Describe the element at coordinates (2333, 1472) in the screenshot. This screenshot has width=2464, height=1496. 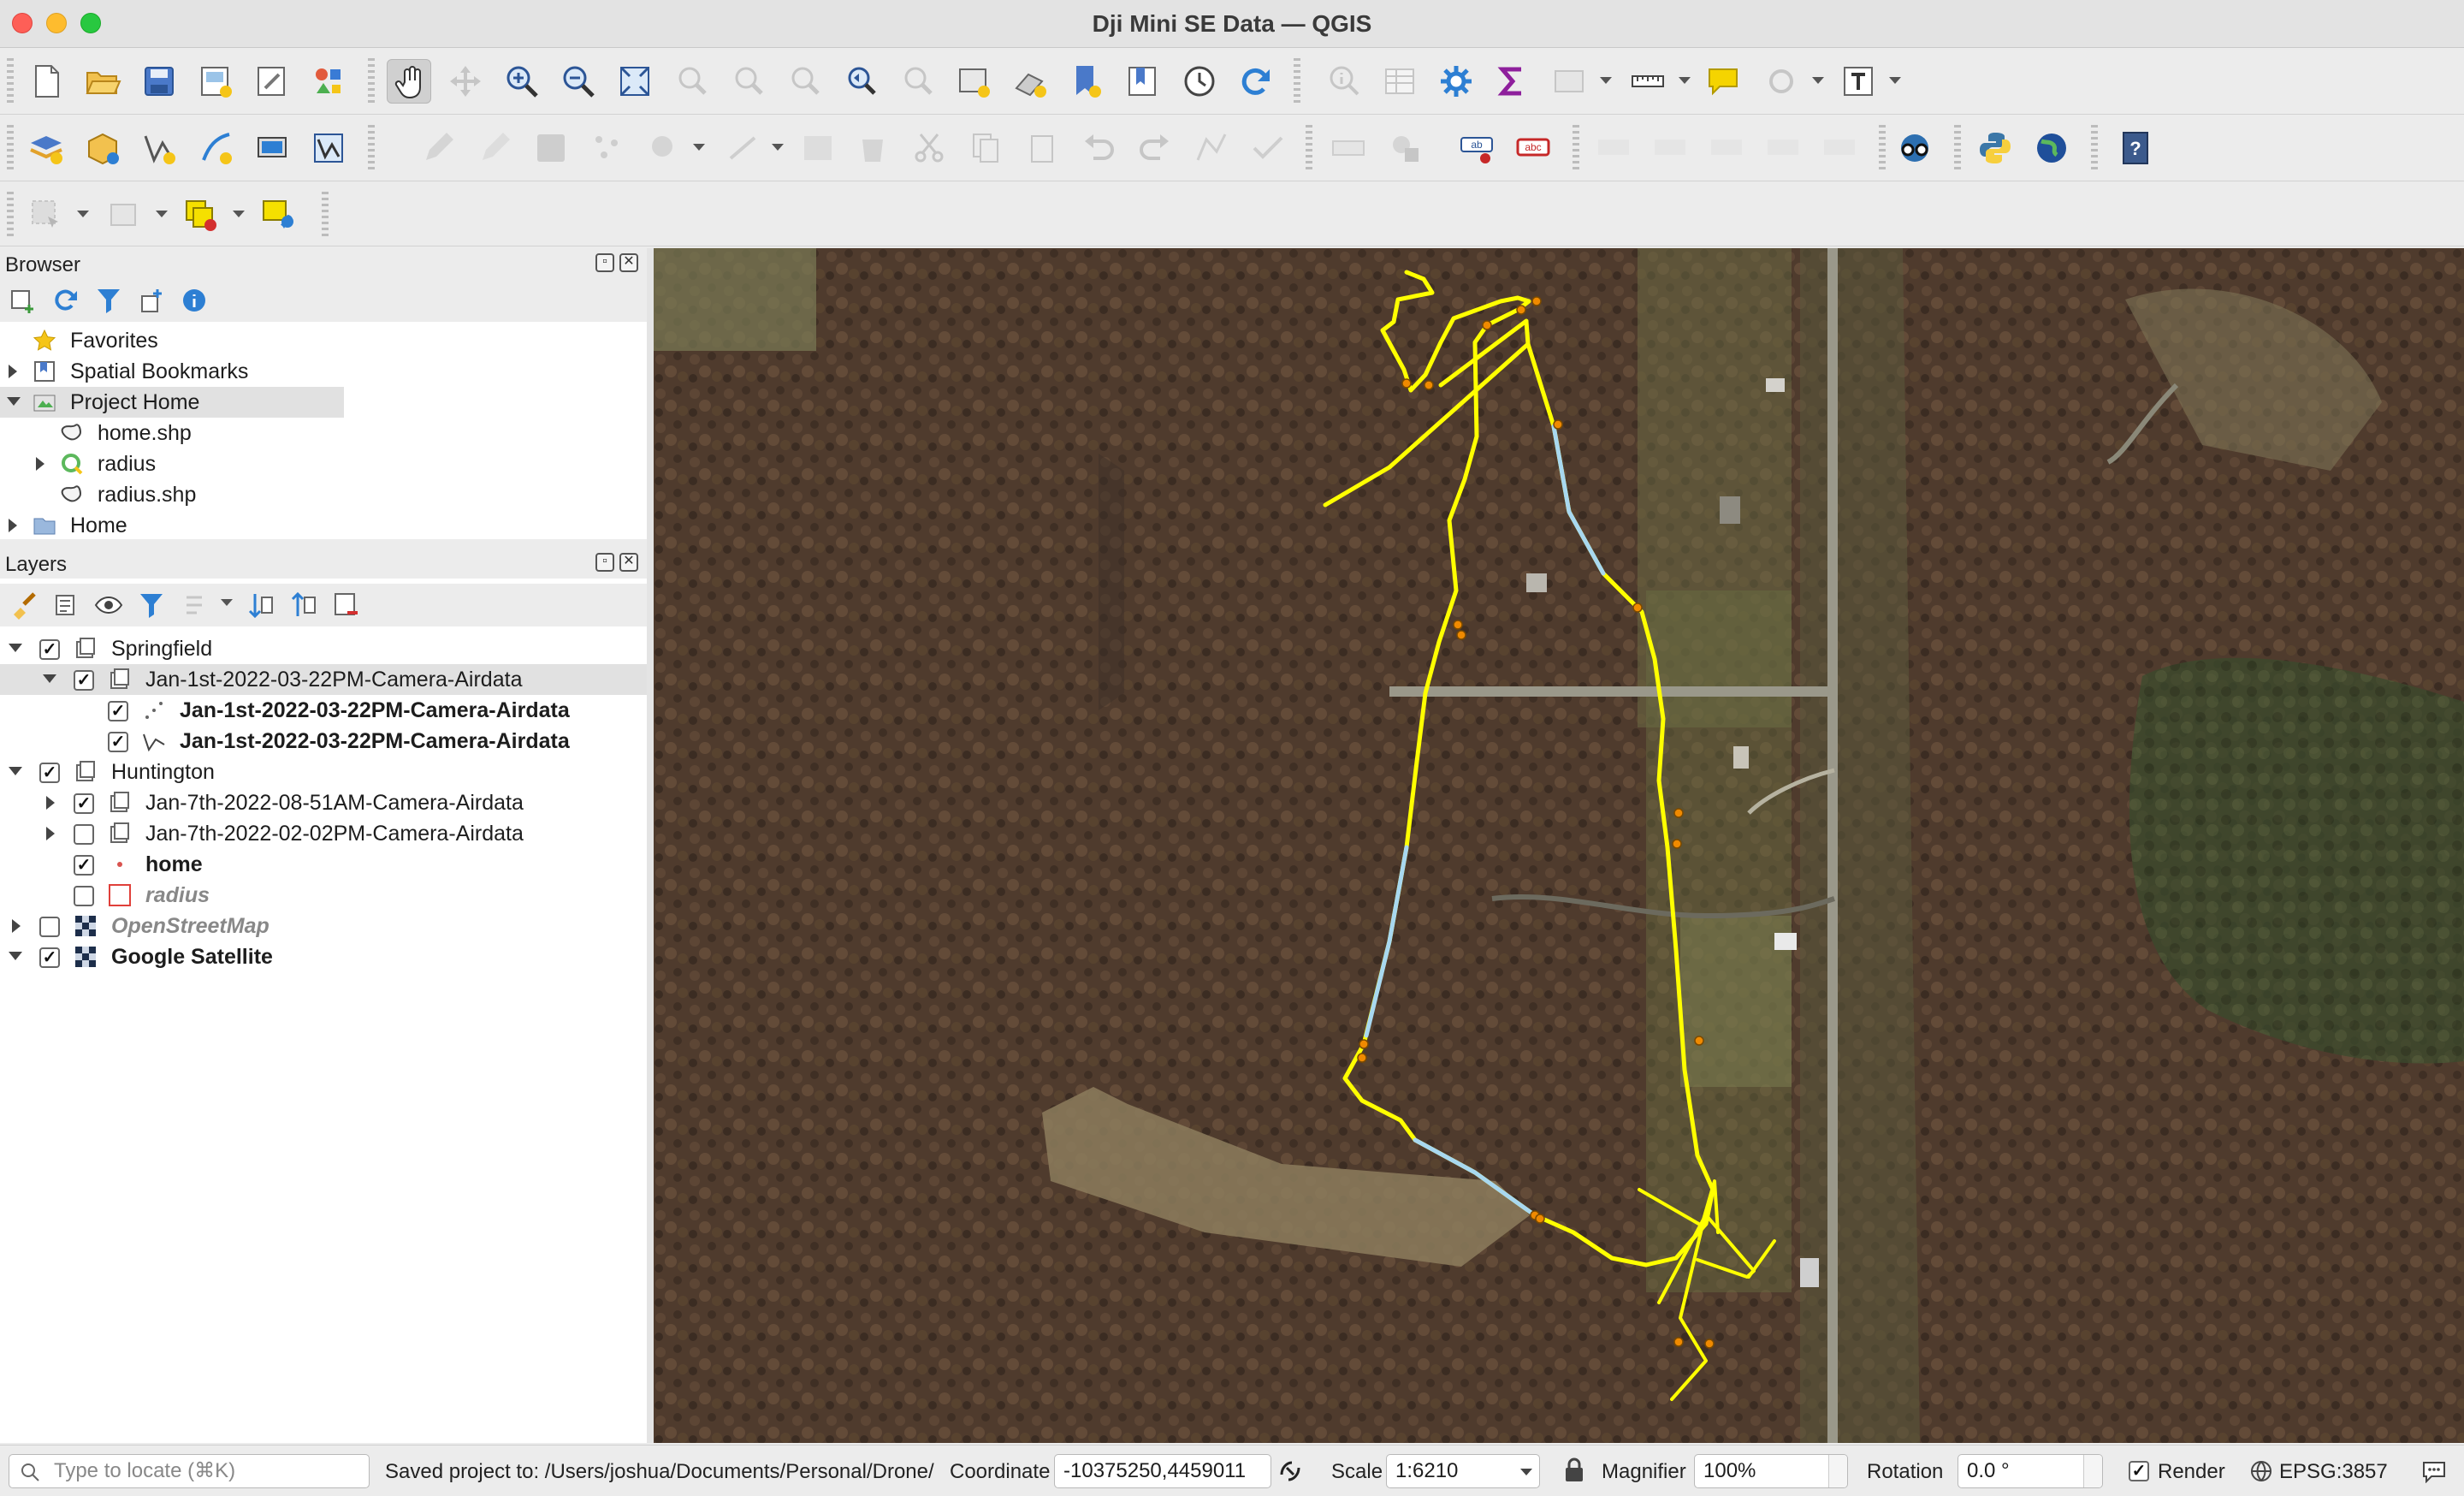
I see `crs-label: EPSG:3857` at that location.